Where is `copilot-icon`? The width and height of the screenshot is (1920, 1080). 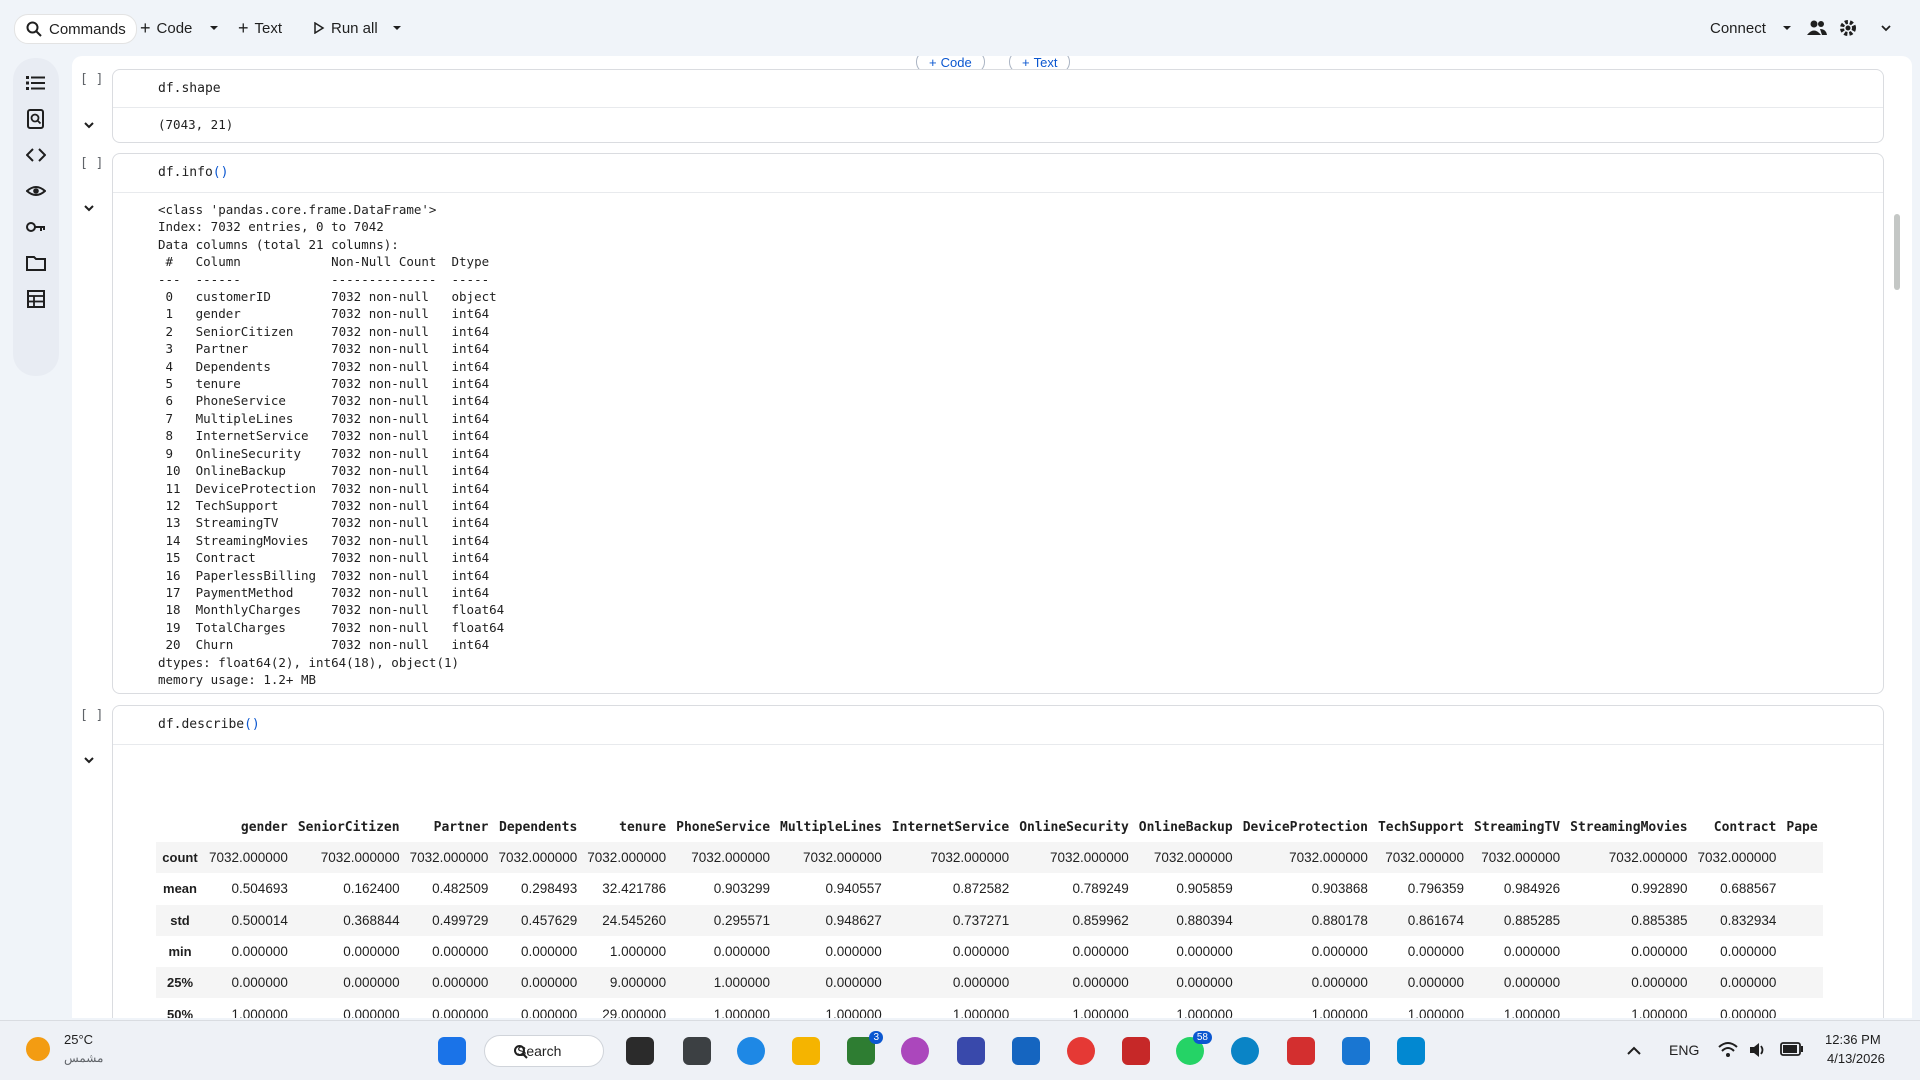
copilot-icon is located at coordinates (915, 1051).